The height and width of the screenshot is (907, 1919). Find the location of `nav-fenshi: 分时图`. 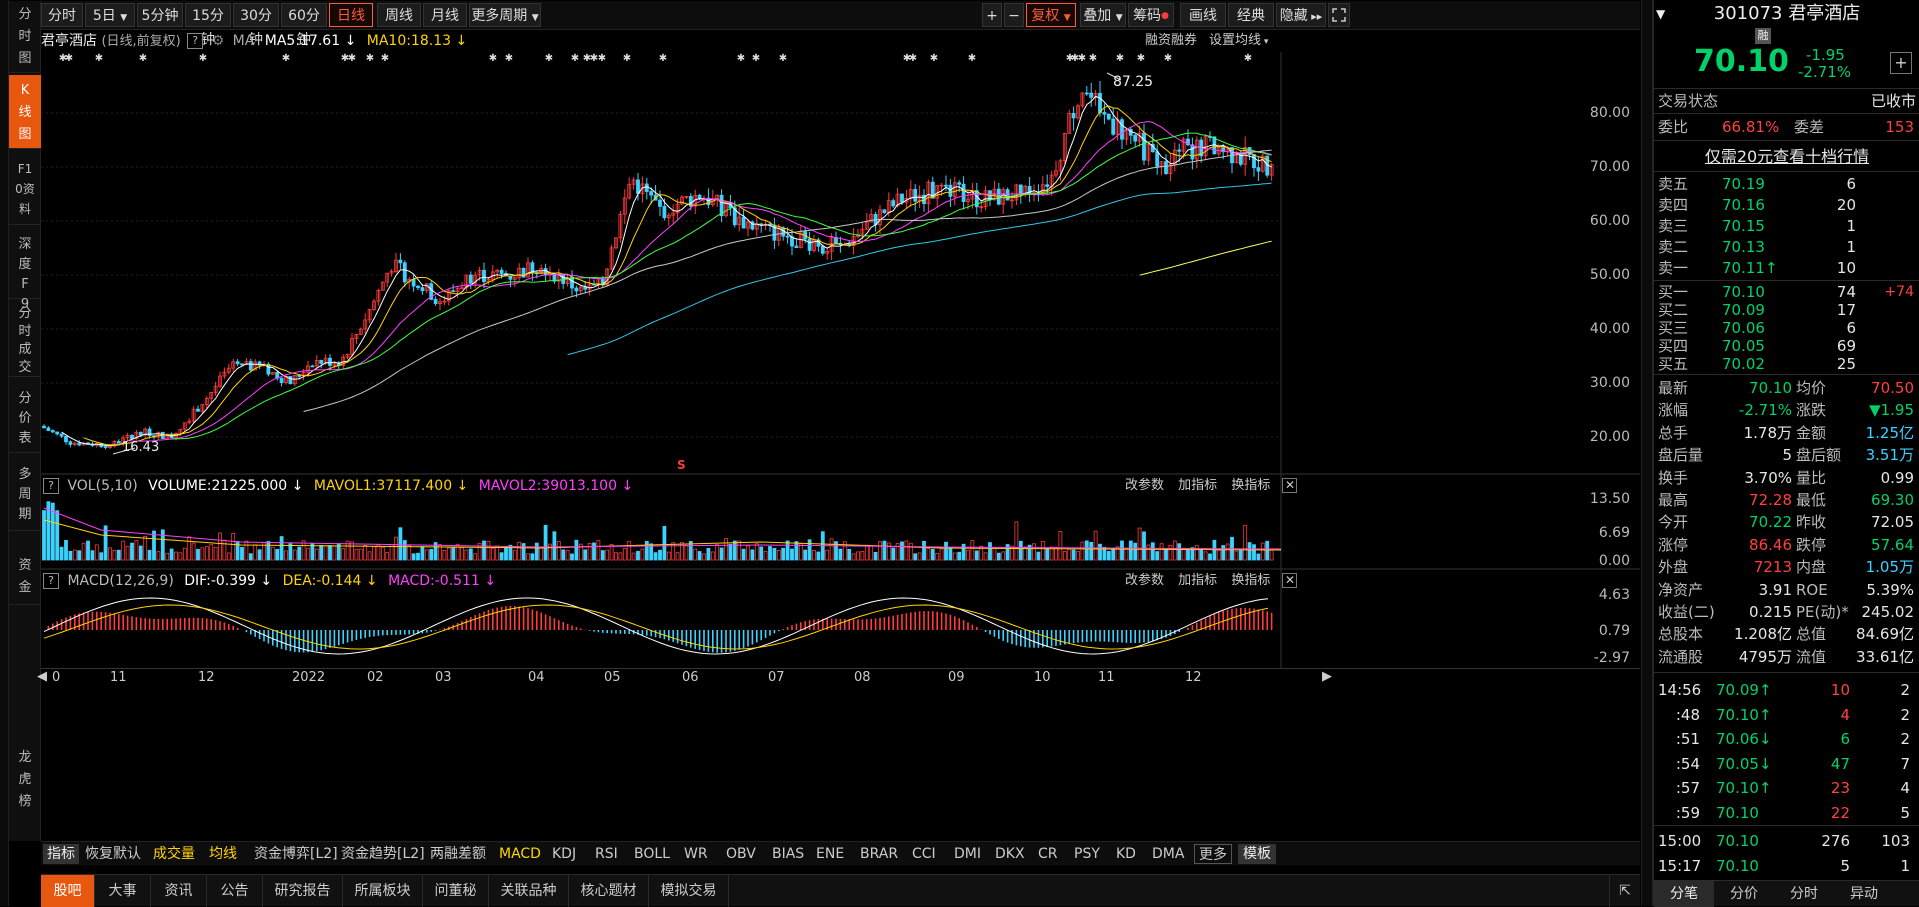

nav-fenshi: 分时图 is located at coordinates (25, 37).